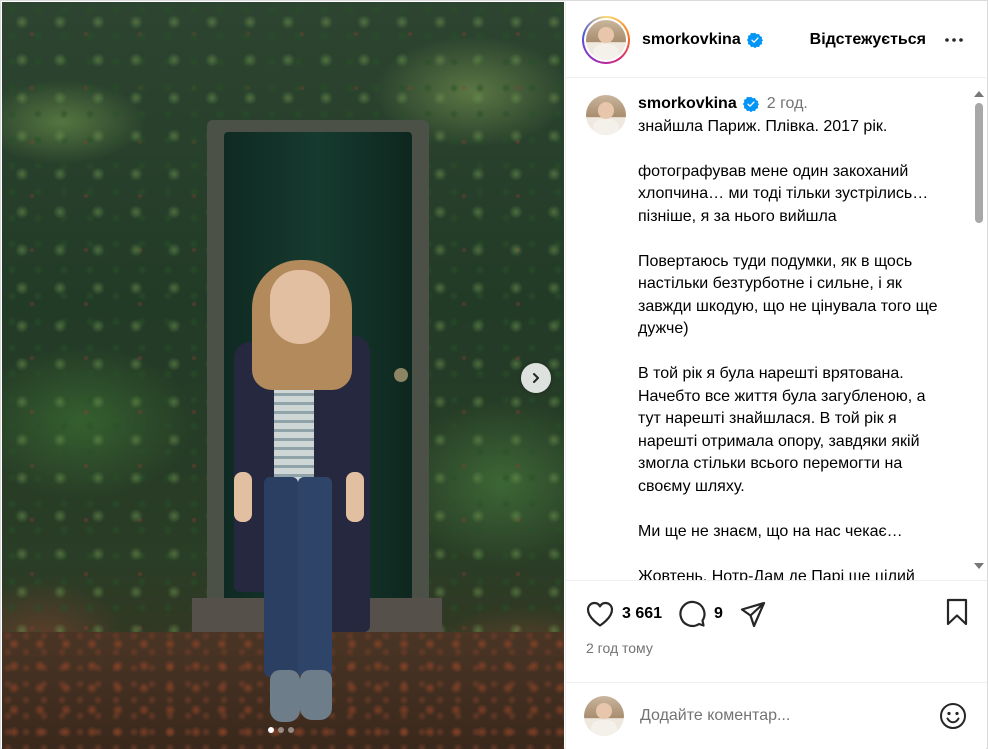 This screenshot has height=749, width=988. I want to click on comment-count: 9, so click(718, 614).